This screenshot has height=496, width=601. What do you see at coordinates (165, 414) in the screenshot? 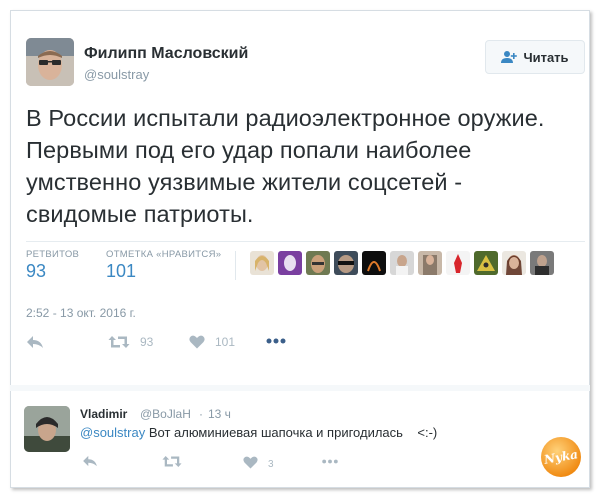
I see `reply-author-handle: @BoJlaH` at bounding box center [165, 414].